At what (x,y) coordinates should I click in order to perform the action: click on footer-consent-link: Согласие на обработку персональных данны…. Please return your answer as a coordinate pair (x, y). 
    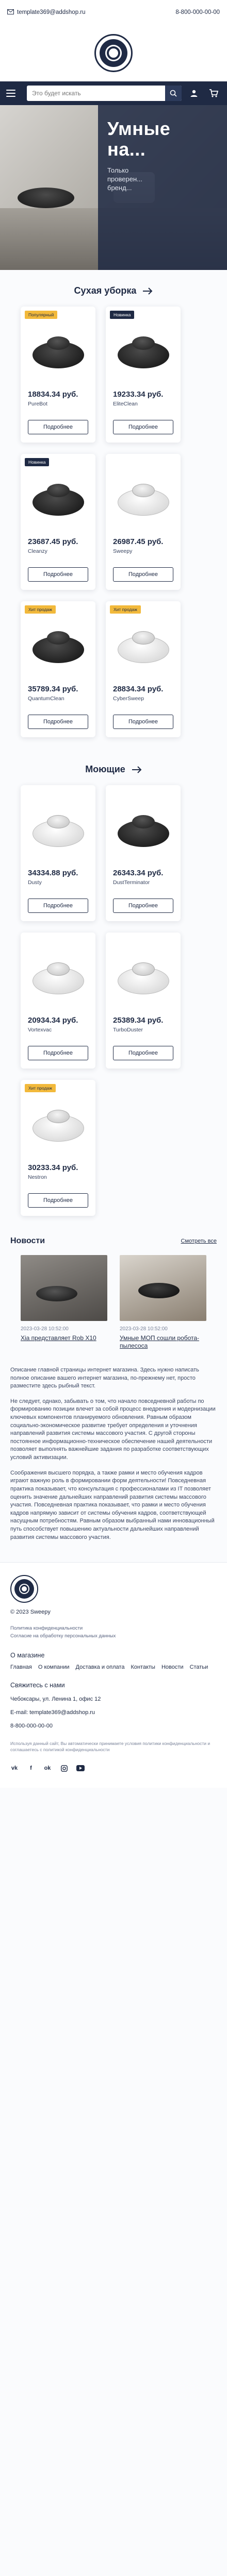
    Looking at the image, I should click on (113, 1636).